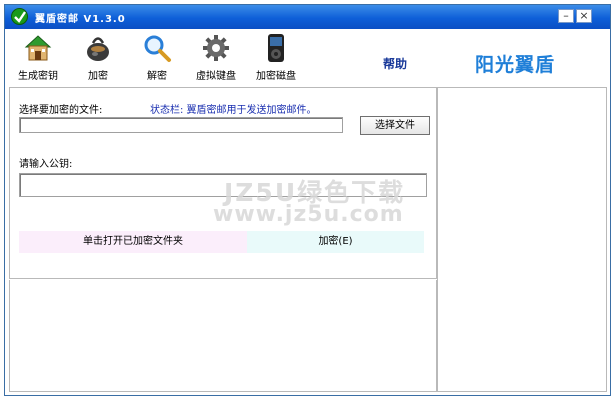 This screenshot has width=615, height=400. Describe the element at coordinates (80, 19) in the screenshot. I see `window-title: 翼盾密邮 V1.3.0` at that location.